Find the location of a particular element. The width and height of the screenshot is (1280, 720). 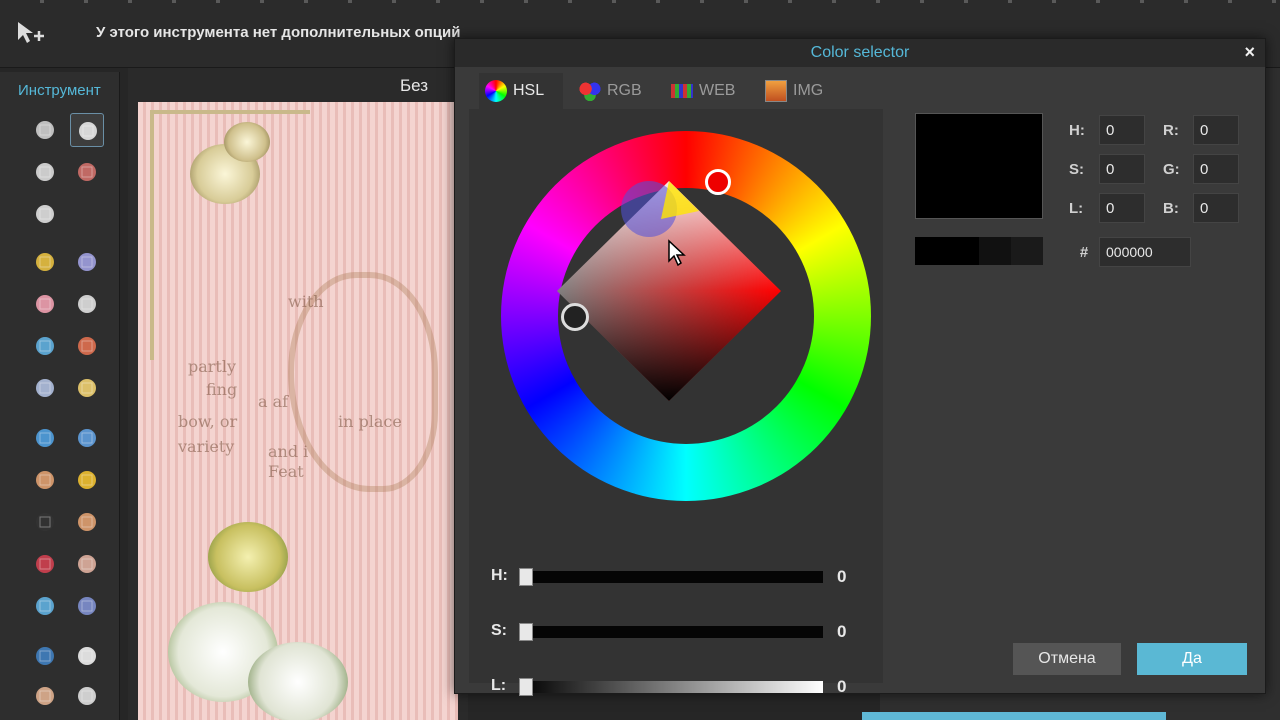

hue-slider-thumb is located at coordinates (526, 577).